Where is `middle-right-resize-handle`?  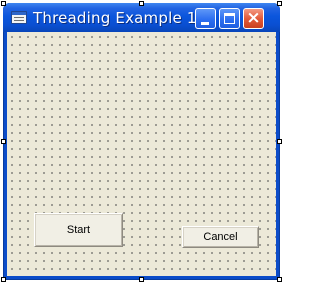
middle-right-resize-handle is located at coordinates (279, 141).